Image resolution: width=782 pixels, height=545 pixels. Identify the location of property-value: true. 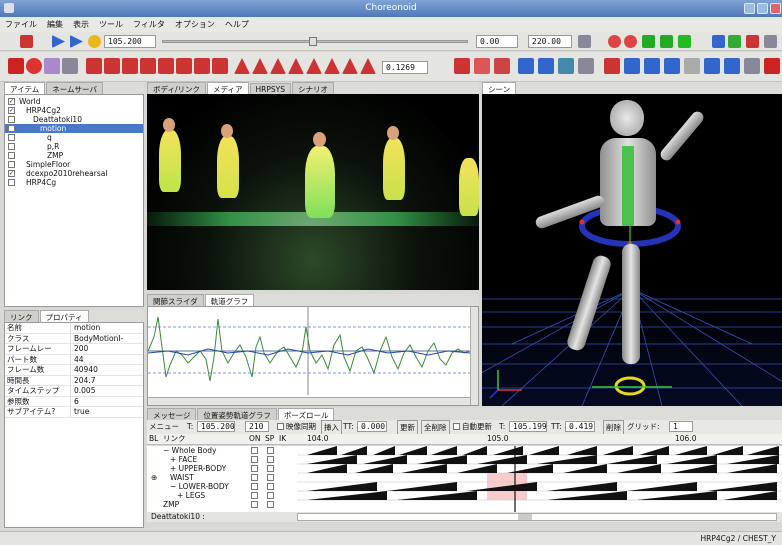
(80, 412).